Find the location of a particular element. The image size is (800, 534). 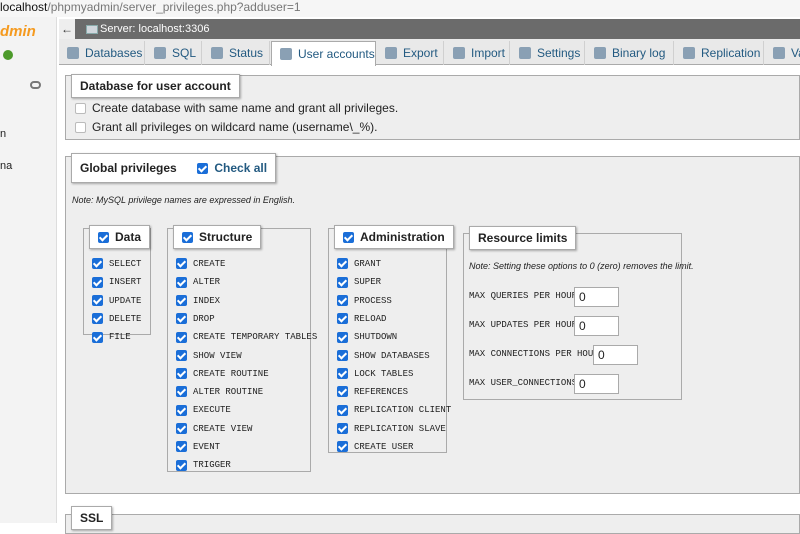

privilege-lock-tables: LOCK TABLES is located at coordinates (375, 373).